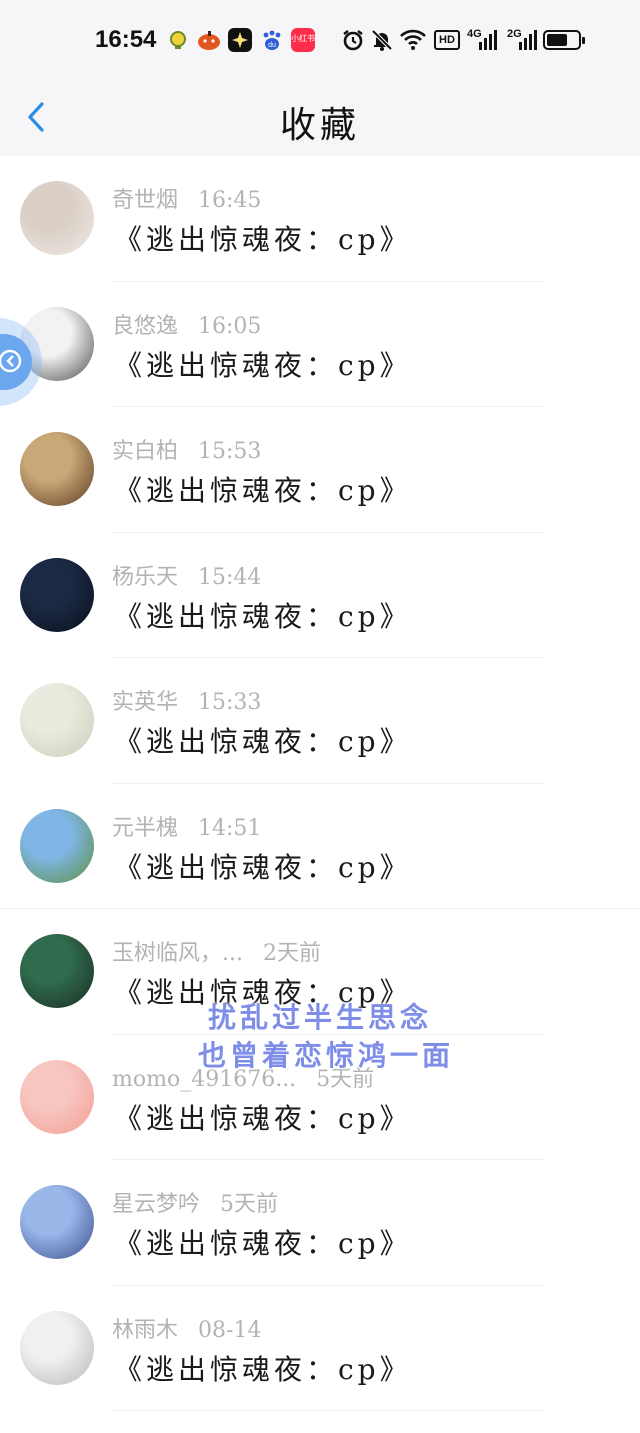  What do you see at coordinates (240, 40) in the screenshot?
I see `star-icon` at bounding box center [240, 40].